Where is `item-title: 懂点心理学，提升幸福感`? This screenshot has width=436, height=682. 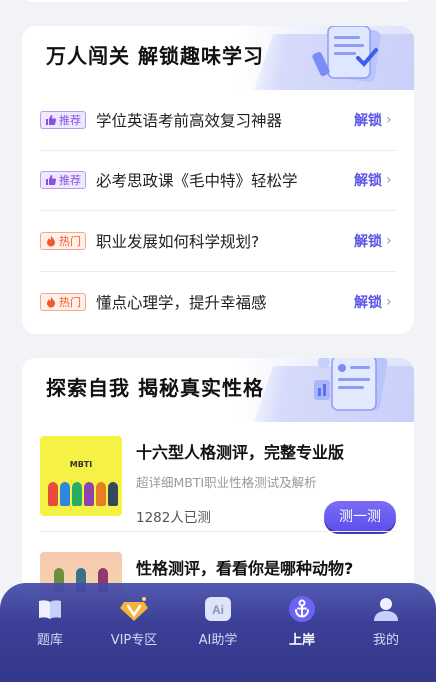
item-title: 懂点心理学，提升幸福感 is located at coordinates (181, 302).